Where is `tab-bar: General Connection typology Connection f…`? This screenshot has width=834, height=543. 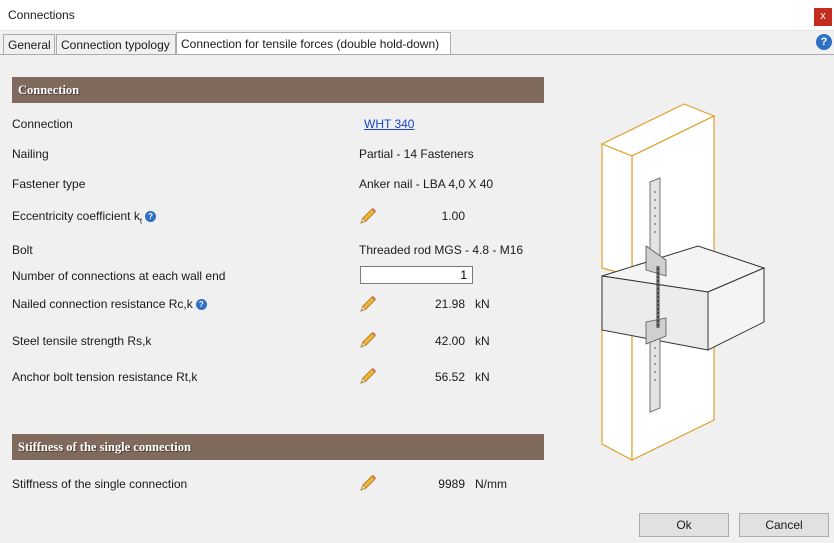
tab-bar: General Connection typology Connection f… is located at coordinates (417, 43).